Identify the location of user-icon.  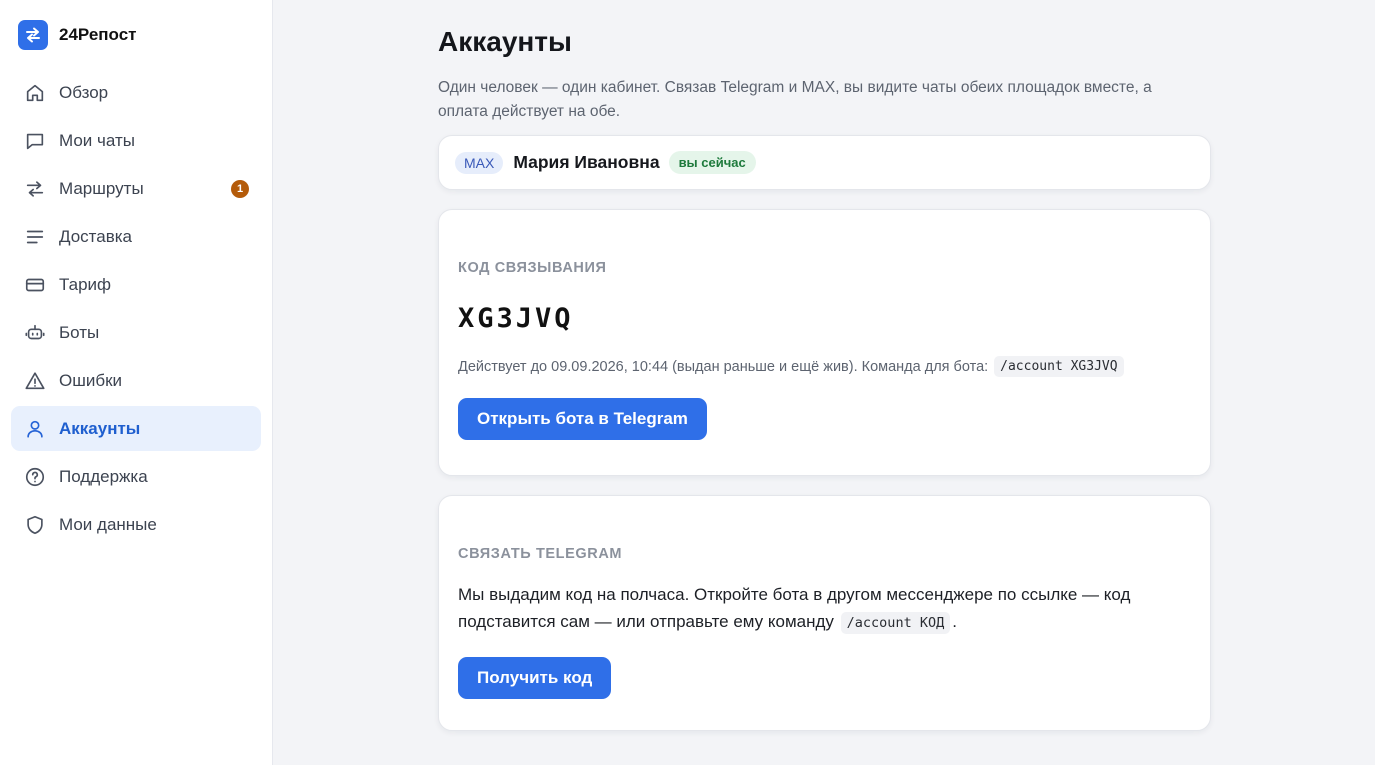
(35, 429).